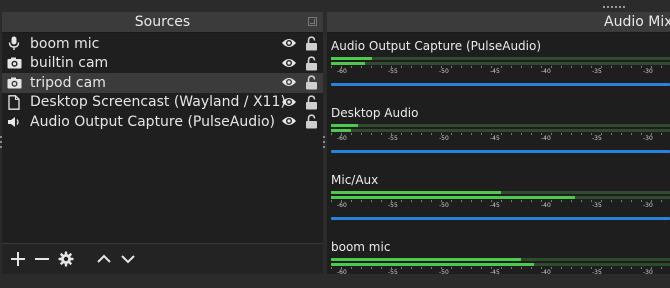  I want to click on source-label: Desktop Screencast (Wayland / X11), so click(158, 102).